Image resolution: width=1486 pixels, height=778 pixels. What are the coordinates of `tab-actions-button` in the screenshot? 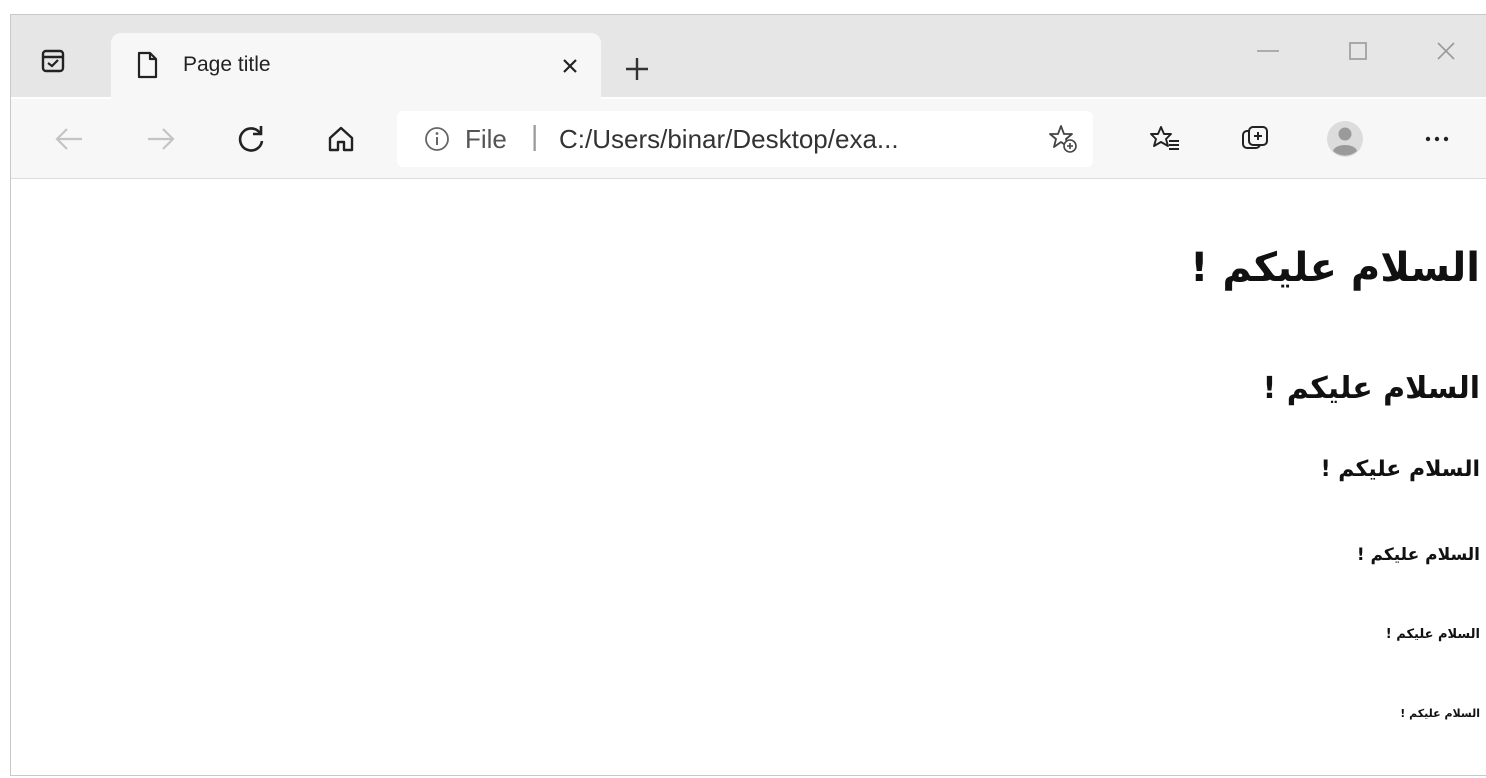 It's located at (53, 61).